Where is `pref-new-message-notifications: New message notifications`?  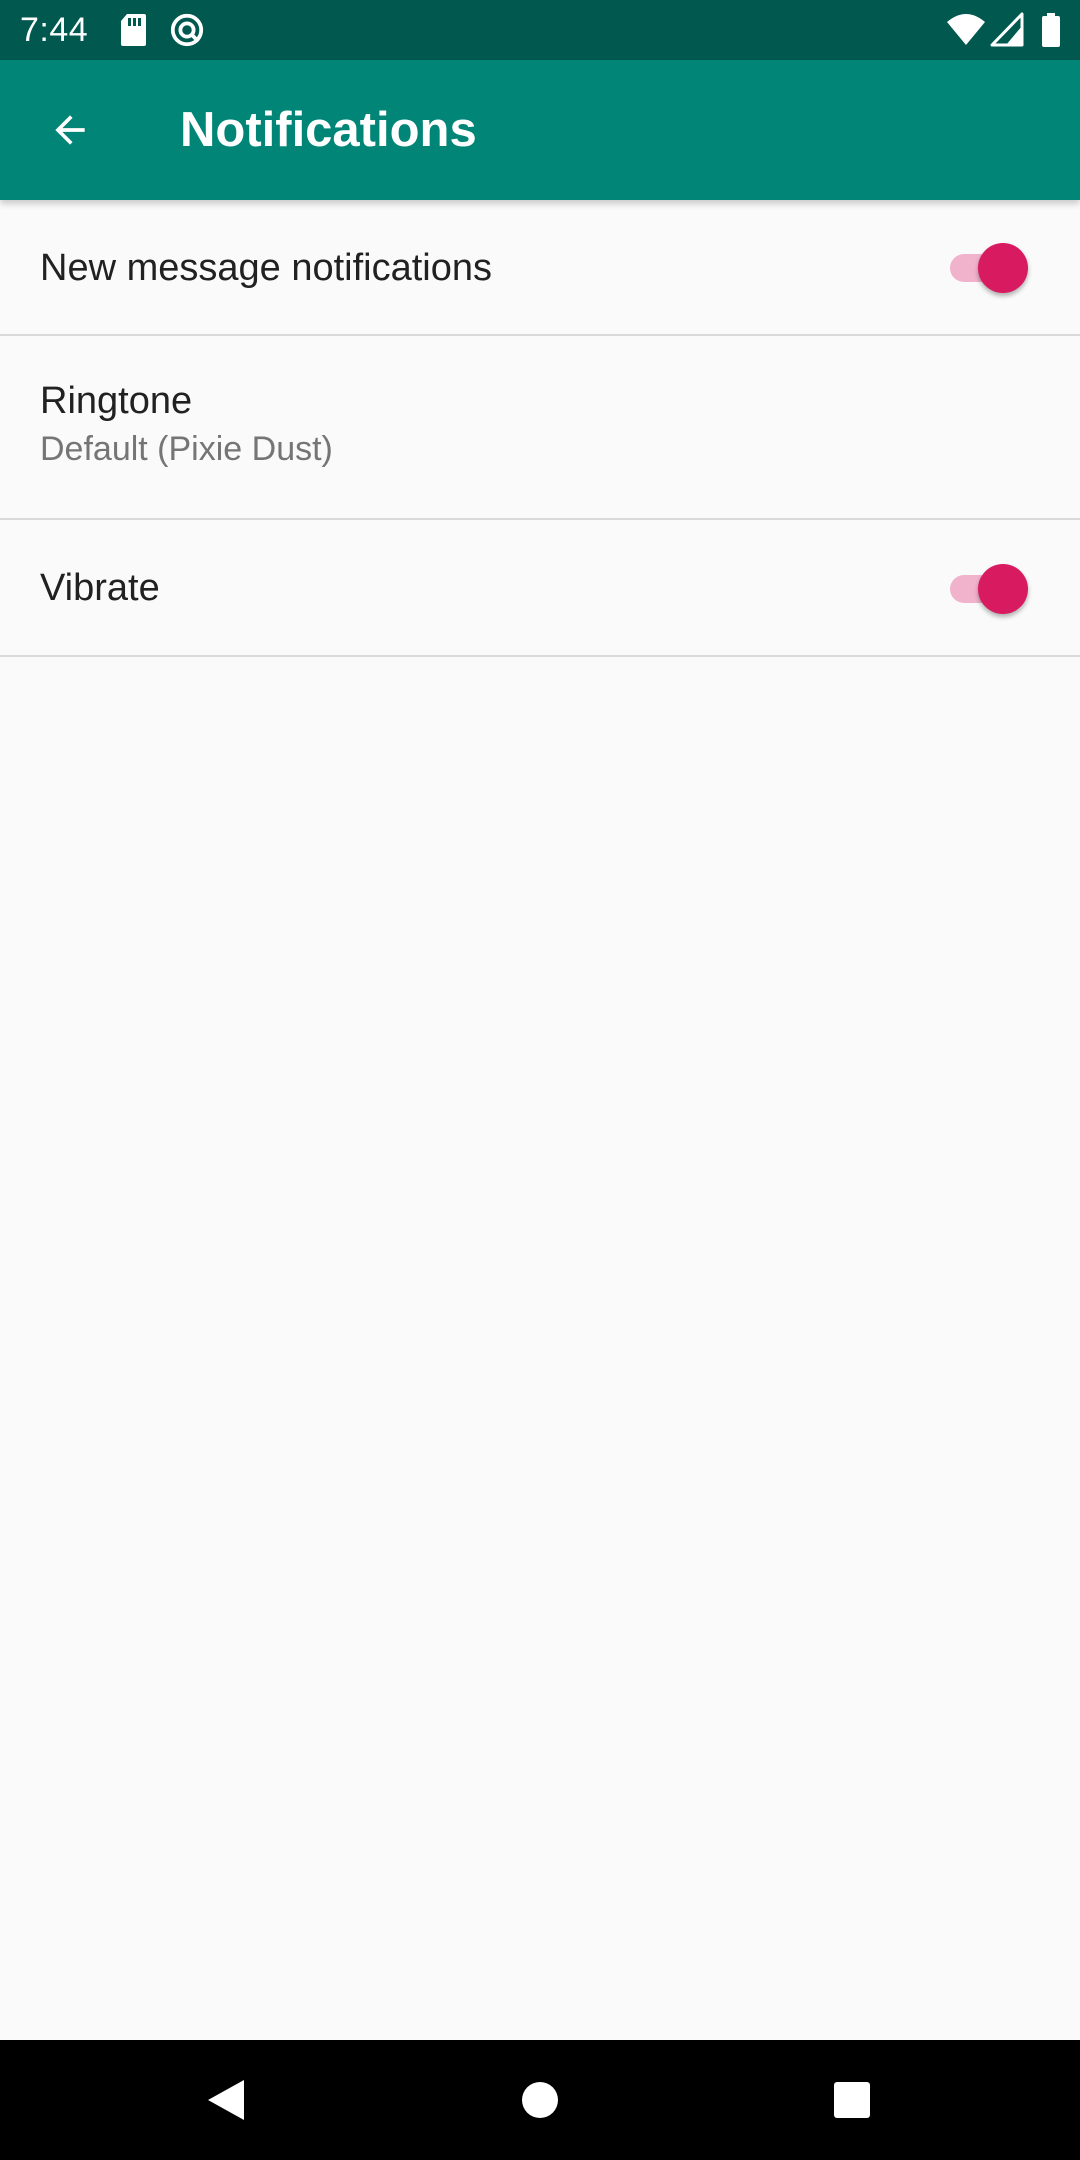
pref-new-message-notifications: New message notifications is located at coordinates (540, 268).